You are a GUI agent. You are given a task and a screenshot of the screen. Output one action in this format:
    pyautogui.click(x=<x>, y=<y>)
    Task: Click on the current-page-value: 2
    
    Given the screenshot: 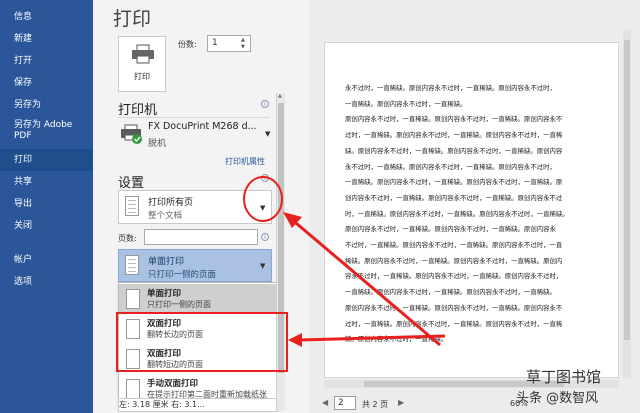 What is the action you would take?
    pyautogui.click(x=341, y=403)
    